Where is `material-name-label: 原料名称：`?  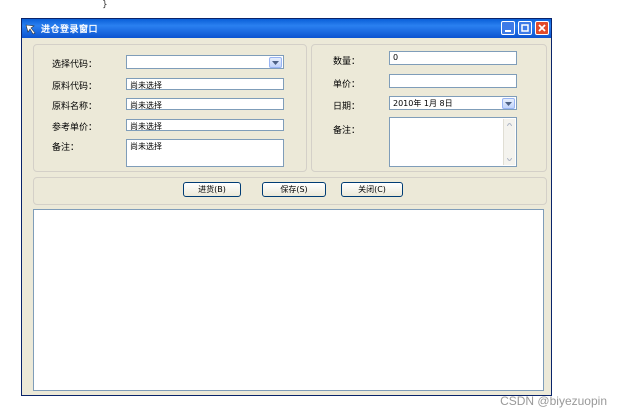 material-name-label: 原料名称： is located at coordinates (75, 107).